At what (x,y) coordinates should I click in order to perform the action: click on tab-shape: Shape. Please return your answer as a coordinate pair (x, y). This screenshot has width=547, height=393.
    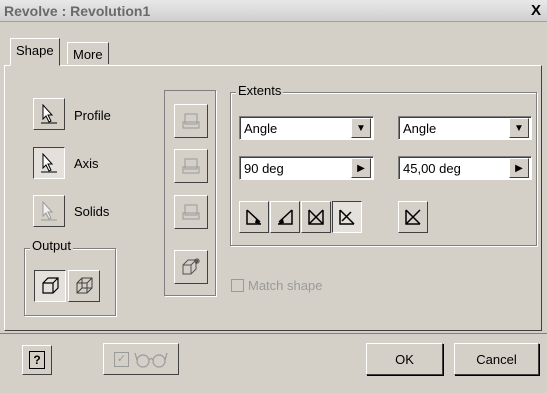
    Looking at the image, I should click on (35, 52).